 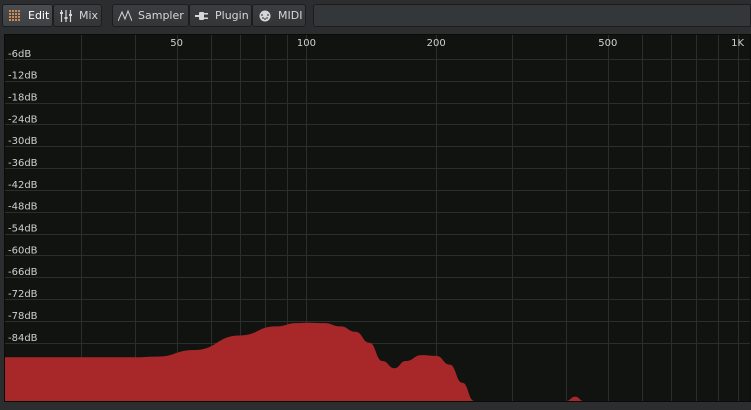 I want to click on plug-icon, so click(x=202, y=16).